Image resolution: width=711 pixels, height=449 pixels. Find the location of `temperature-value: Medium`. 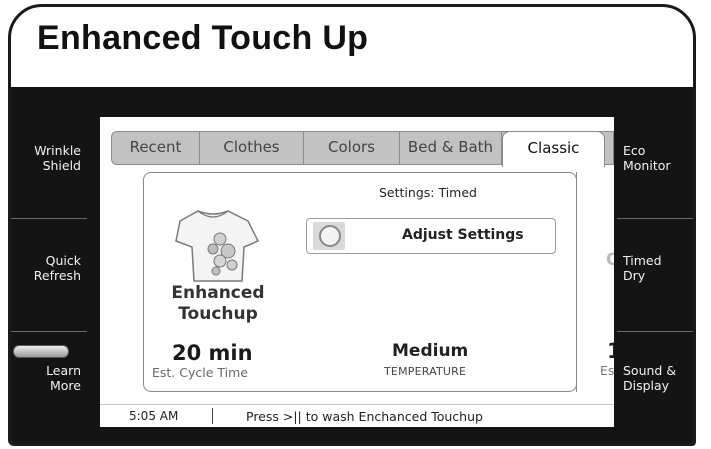

temperature-value: Medium is located at coordinates (430, 351).